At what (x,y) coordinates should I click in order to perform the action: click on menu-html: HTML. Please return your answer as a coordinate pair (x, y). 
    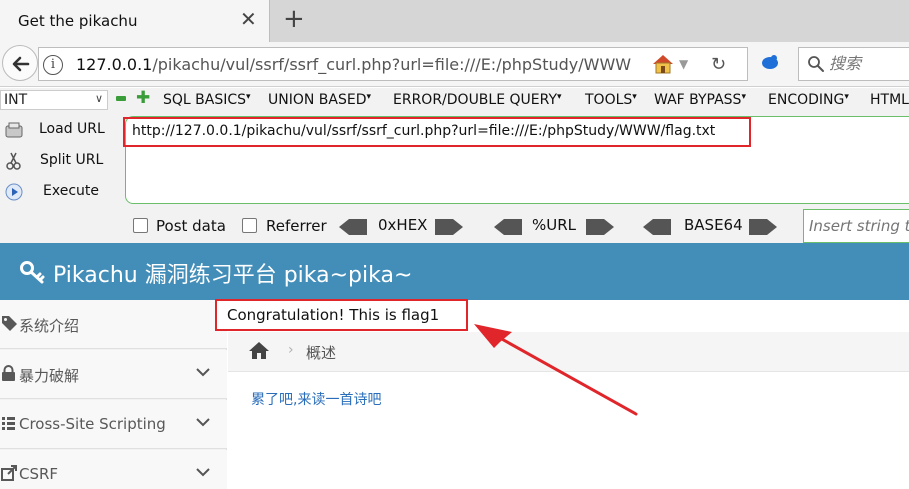
    Looking at the image, I should click on (889, 100).